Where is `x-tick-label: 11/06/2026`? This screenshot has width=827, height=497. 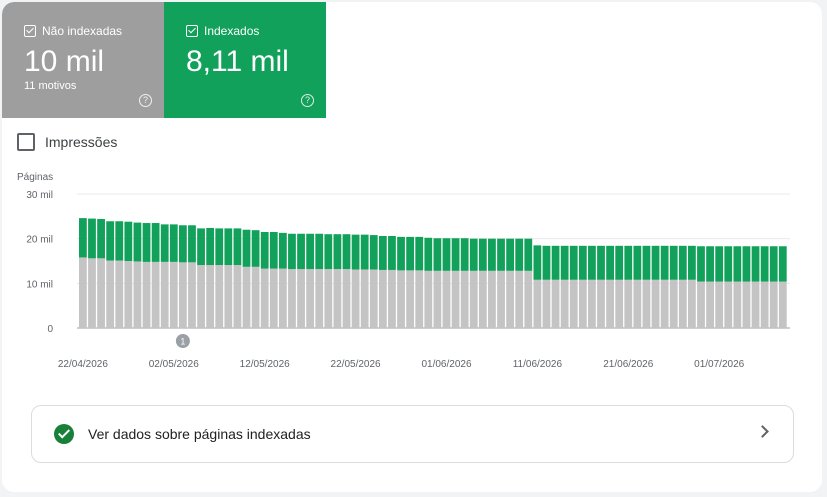 x-tick-label: 11/06/2026 is located at coordinates (538, 364).